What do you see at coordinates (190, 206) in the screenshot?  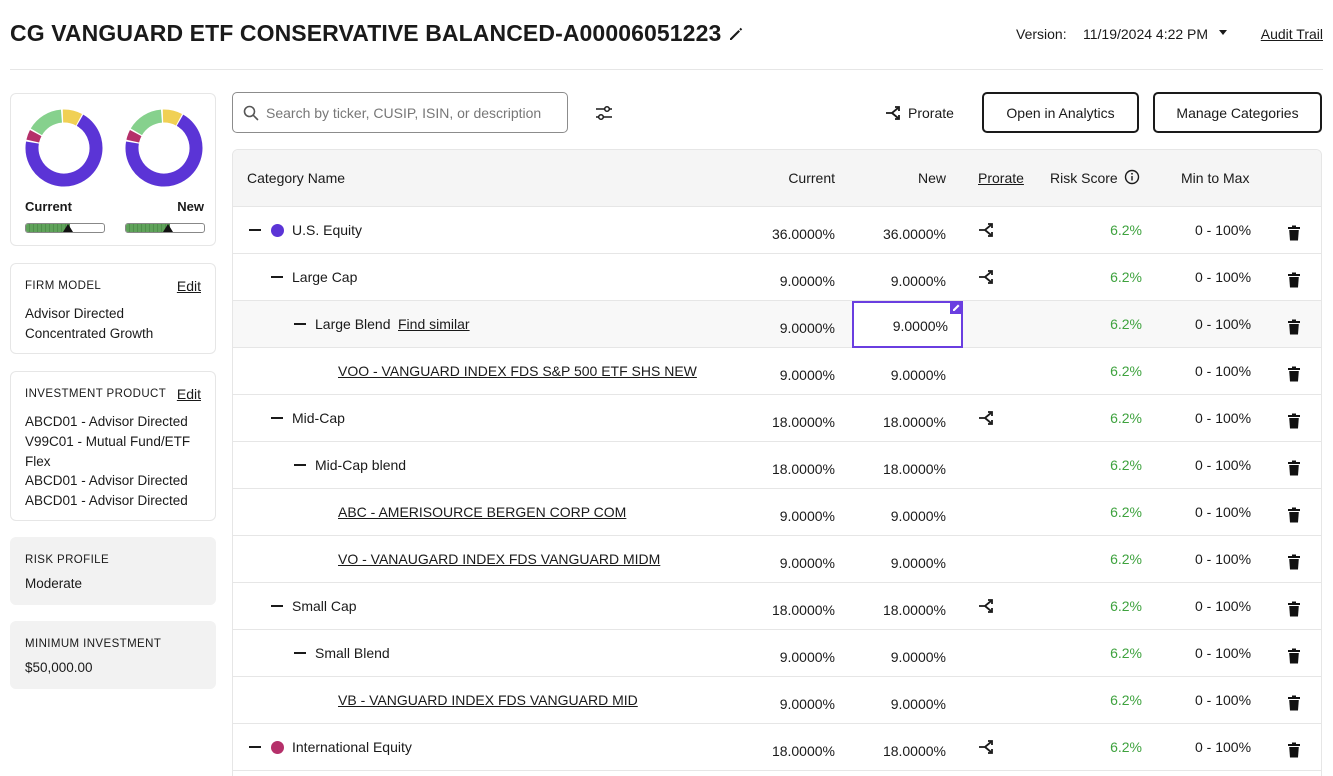 I see `new-label: New` at bounding box center [190, 206].